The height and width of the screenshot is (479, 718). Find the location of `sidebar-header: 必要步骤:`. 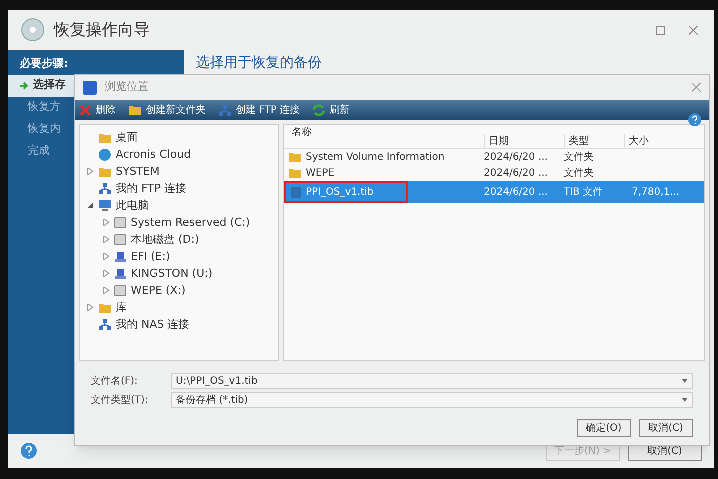

sidebar-header: 必要步骤: is located at coordinates (44, 64).